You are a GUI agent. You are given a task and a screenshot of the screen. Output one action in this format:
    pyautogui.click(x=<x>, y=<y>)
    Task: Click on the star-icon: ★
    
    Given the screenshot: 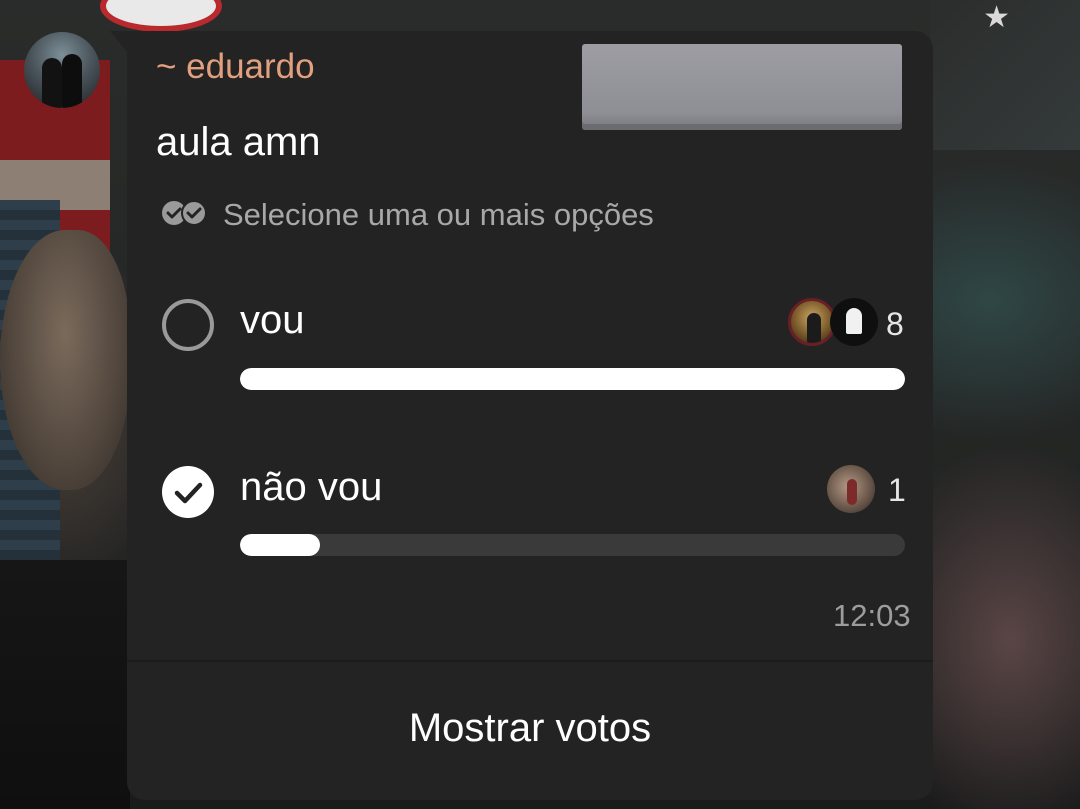 What is the action you would take?
    pyautogui.click(x=996, y=17)
    